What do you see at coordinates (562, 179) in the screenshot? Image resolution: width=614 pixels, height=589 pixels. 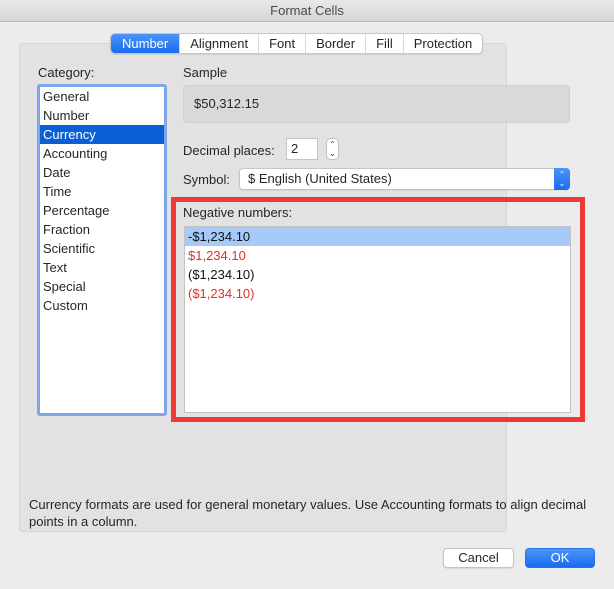 I see `up-down-chevron-icon: ⌃ ⌄` at bounding box center [562, 179].